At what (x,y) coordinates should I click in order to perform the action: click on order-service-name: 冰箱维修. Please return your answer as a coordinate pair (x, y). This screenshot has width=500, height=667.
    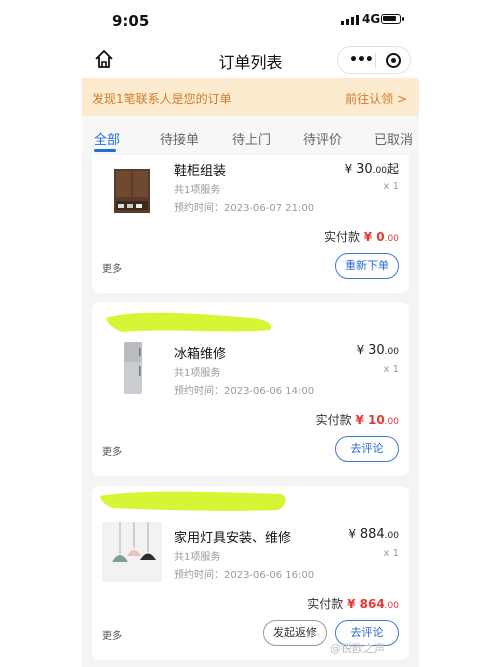
    Looking at the image, I should click on (200, 354).